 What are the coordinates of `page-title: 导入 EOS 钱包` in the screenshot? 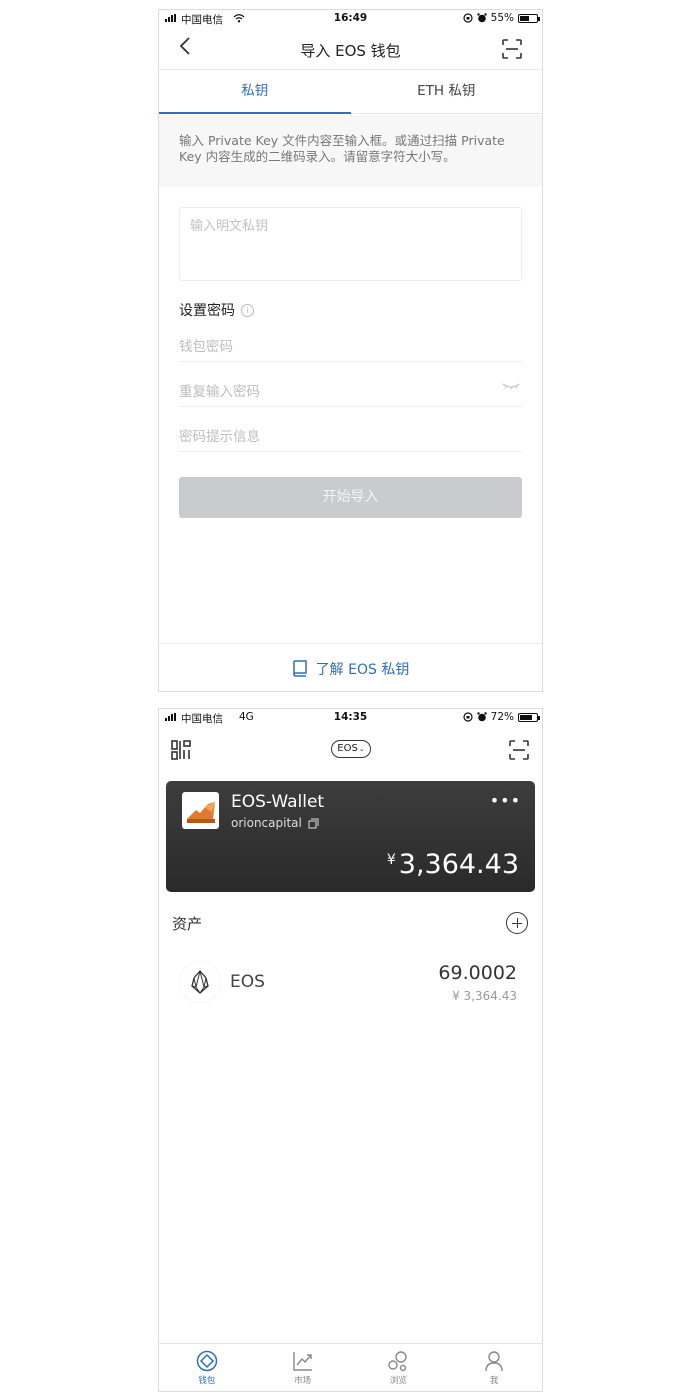 It's located at (350, 51).